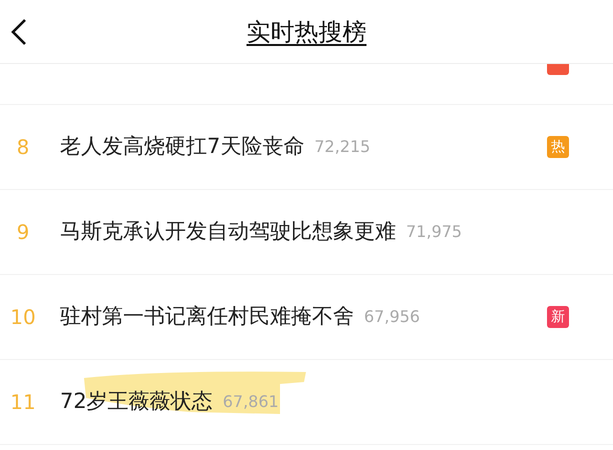  I want to click on search-count: 67,861, so click(250, 402).